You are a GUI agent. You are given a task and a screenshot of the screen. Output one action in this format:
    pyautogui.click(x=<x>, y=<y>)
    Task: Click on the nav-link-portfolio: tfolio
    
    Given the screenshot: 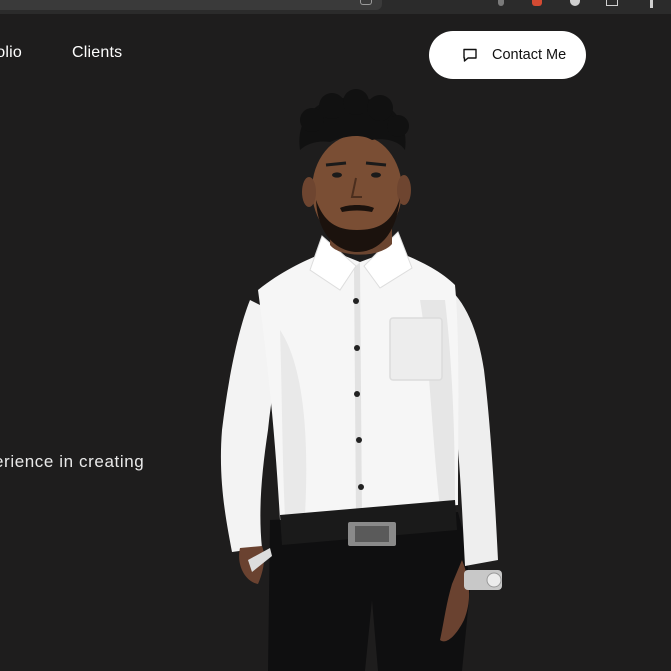 What is the action you would take?
    pyautogui.click(x=11, y=53)
    